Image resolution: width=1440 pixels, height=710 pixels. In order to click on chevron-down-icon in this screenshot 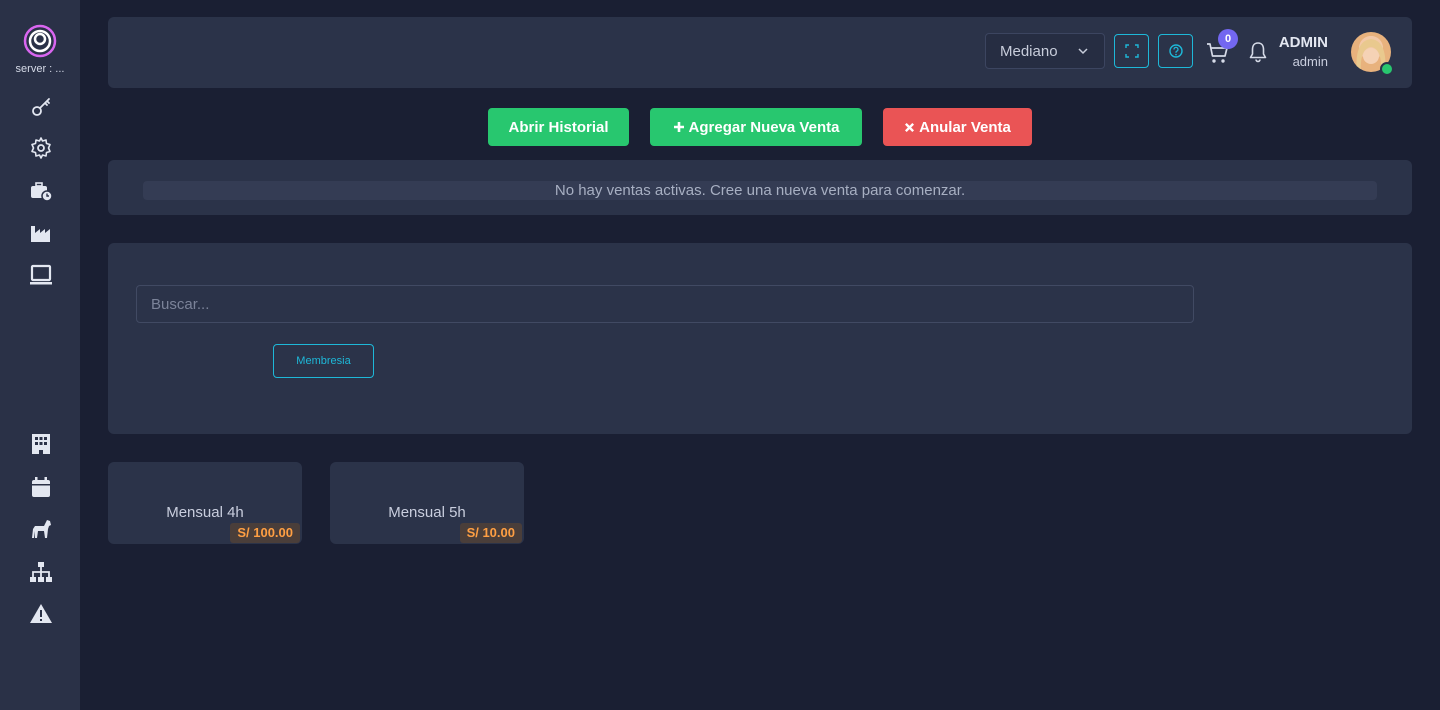, I will do `click(1083, 51)`.